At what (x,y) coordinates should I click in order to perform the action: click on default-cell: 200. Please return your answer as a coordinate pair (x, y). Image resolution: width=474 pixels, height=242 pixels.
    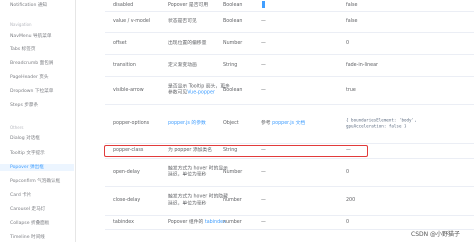
    Looking at the image, I should click on (351, 200).